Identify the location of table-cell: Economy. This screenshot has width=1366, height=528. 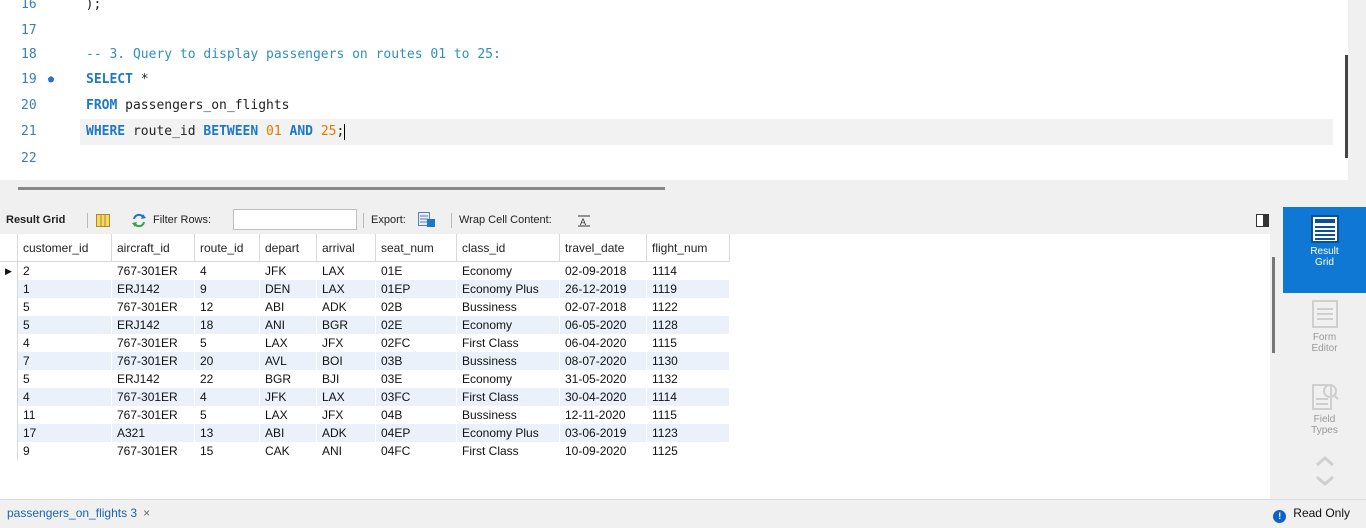
(508, 379).